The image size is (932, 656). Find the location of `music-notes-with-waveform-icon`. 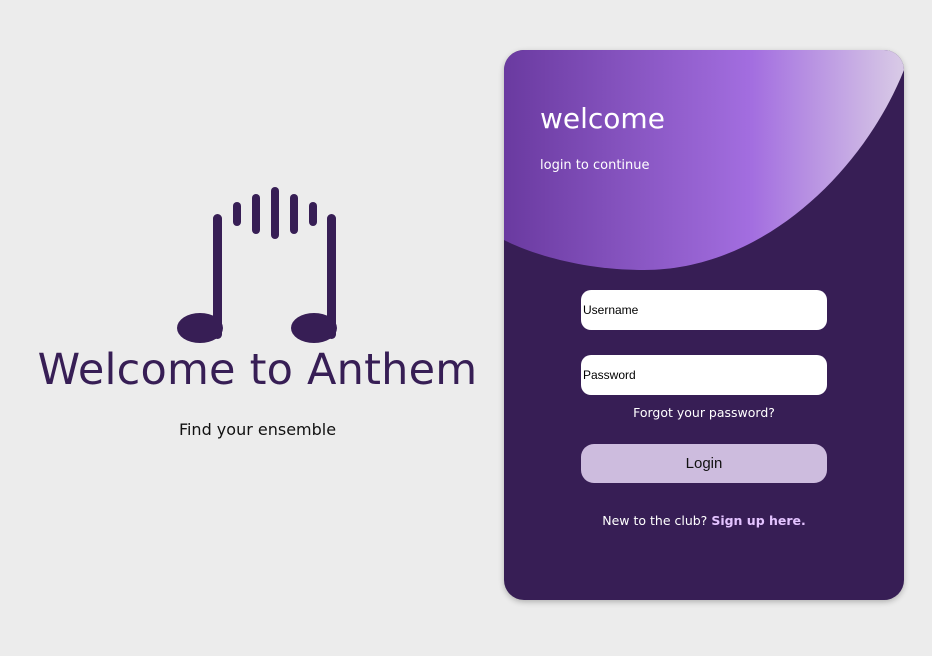

music-notes-with-waveform-icon is located at coordinates (257, 265).